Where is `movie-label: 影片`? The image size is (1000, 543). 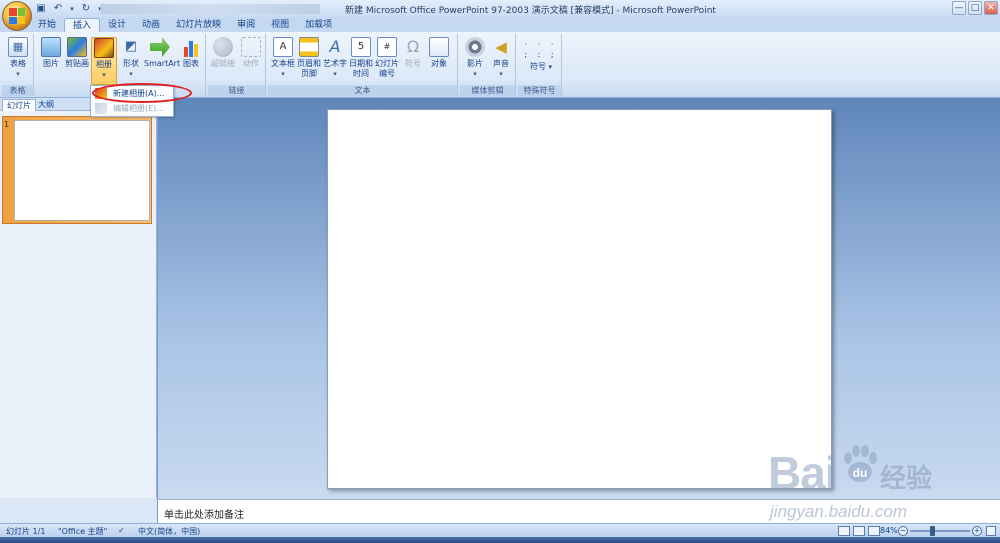
movie-label: 影片 is located at coordinates (475, 63).